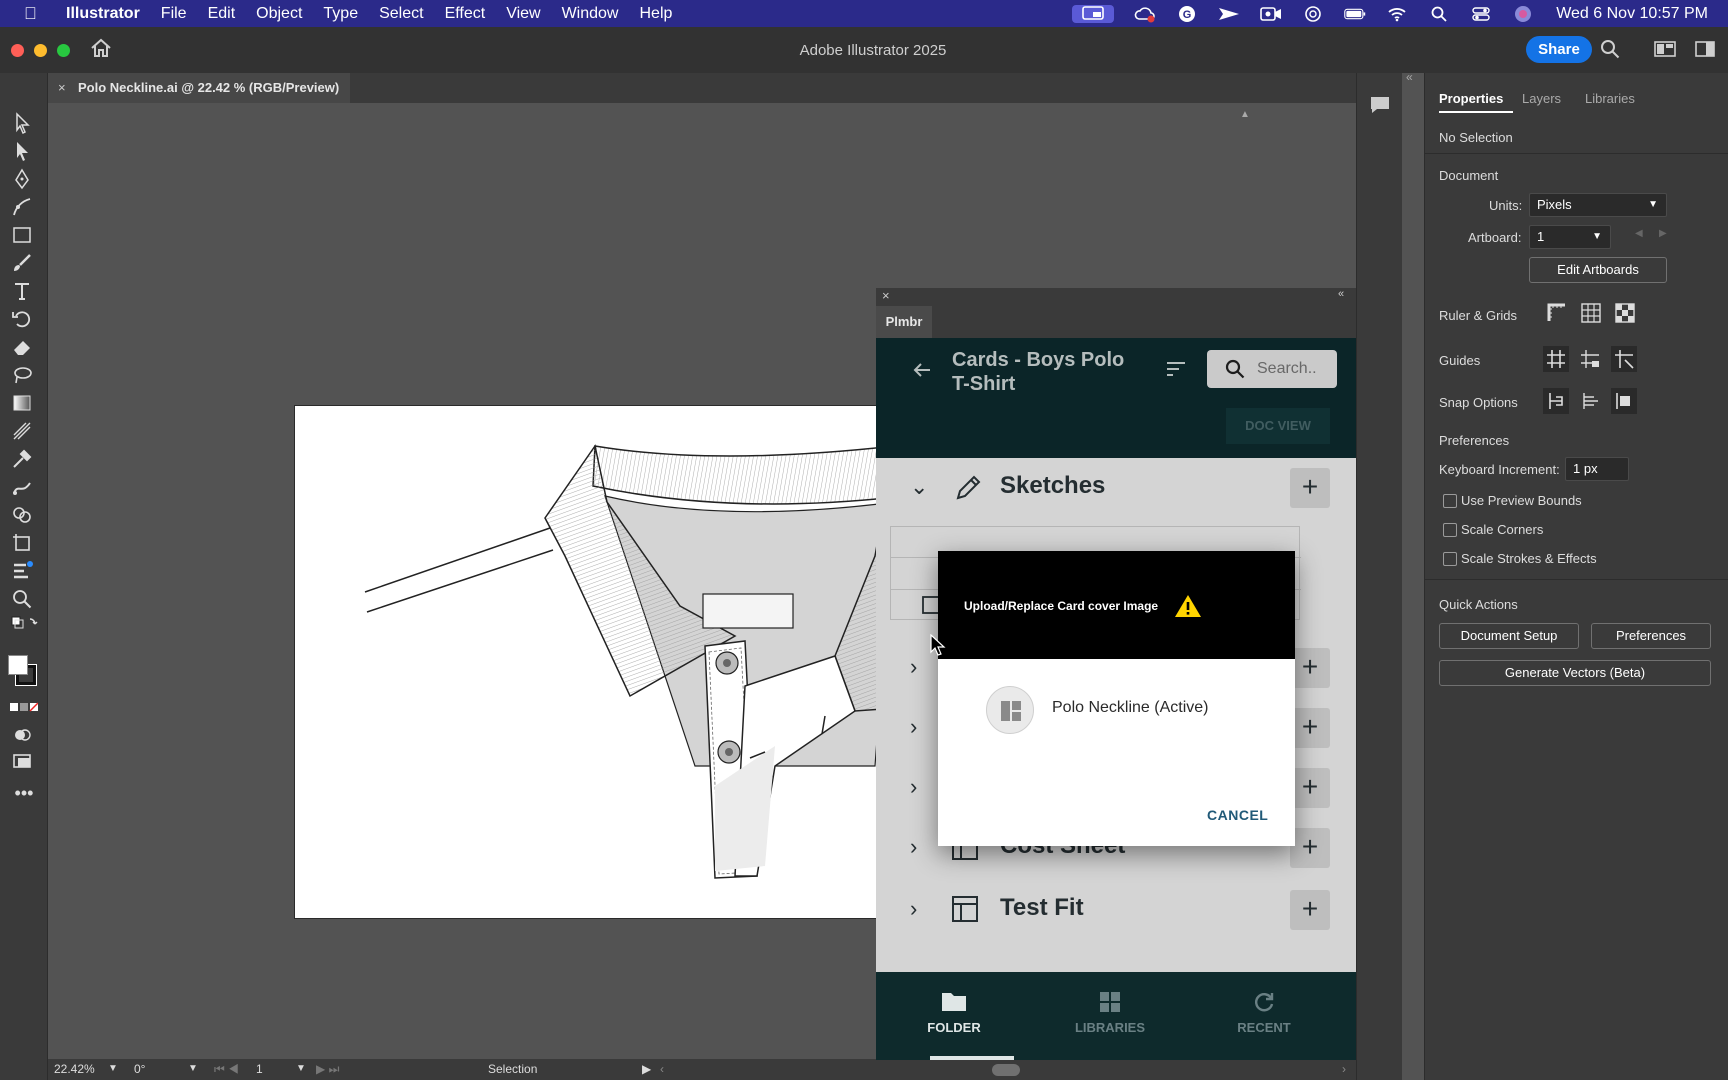 This screenshot has width=1728, height=1080. What do you see at coordinates (1229, 14) in the screenshot?
I see `send-icon` at bounding box center [1229, 14].